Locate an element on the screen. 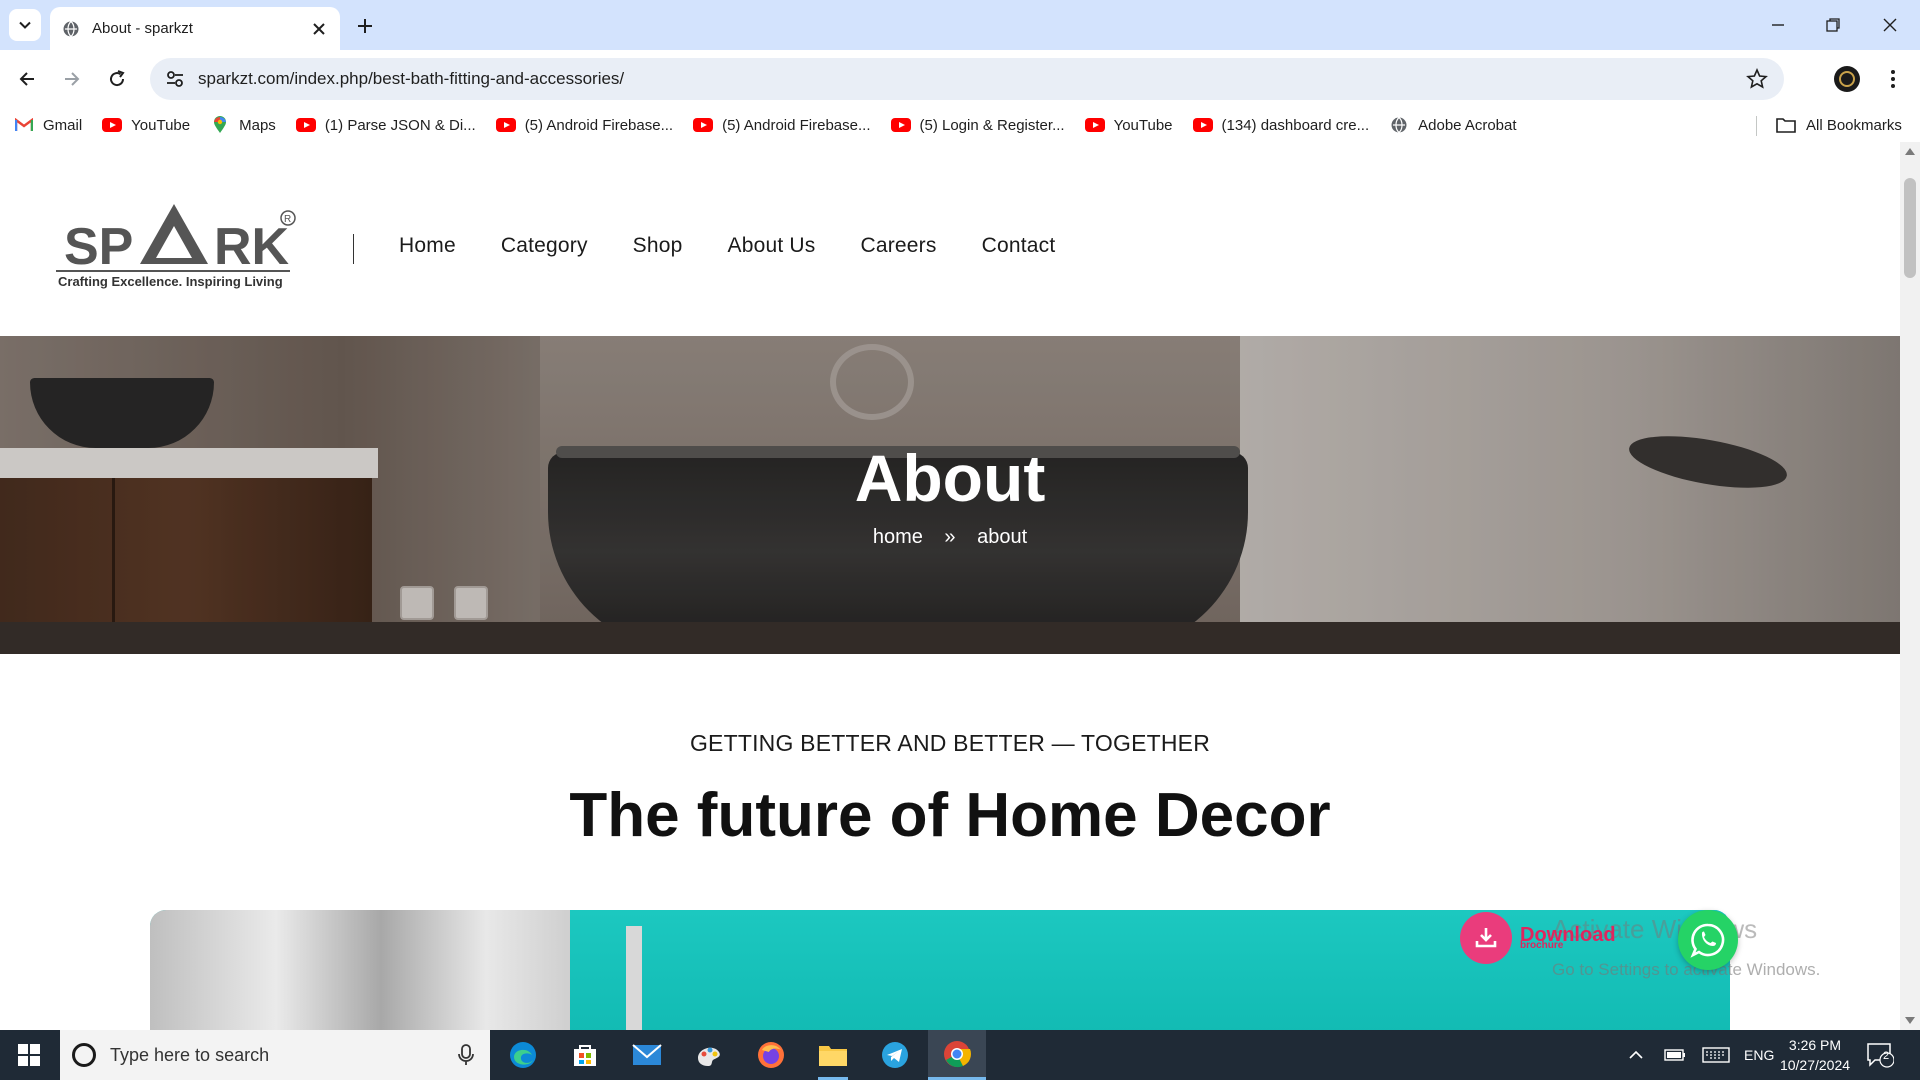 The width and height of the screenshot is (1920, 1080). clock-date: 10/27/2024 is located at coordinates (1815, 1065).